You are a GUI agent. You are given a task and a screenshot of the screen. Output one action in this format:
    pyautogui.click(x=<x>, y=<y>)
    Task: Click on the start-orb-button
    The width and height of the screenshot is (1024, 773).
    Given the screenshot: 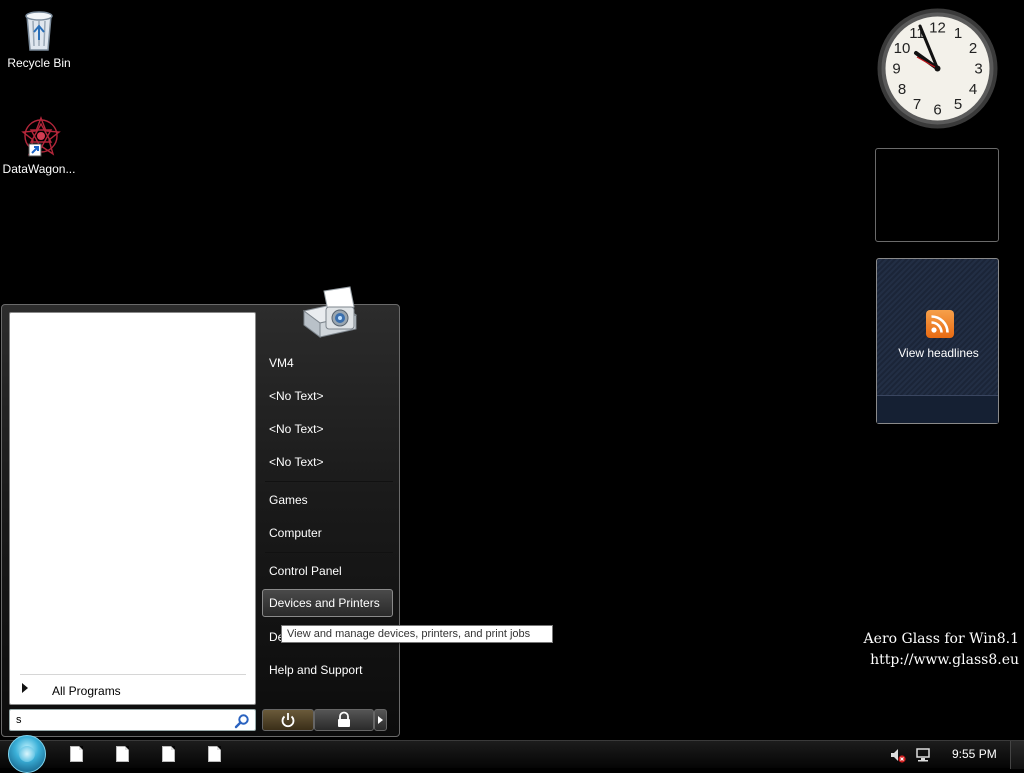 What is the action you would take?
    pyautogui.click(x=27, y=754)
    